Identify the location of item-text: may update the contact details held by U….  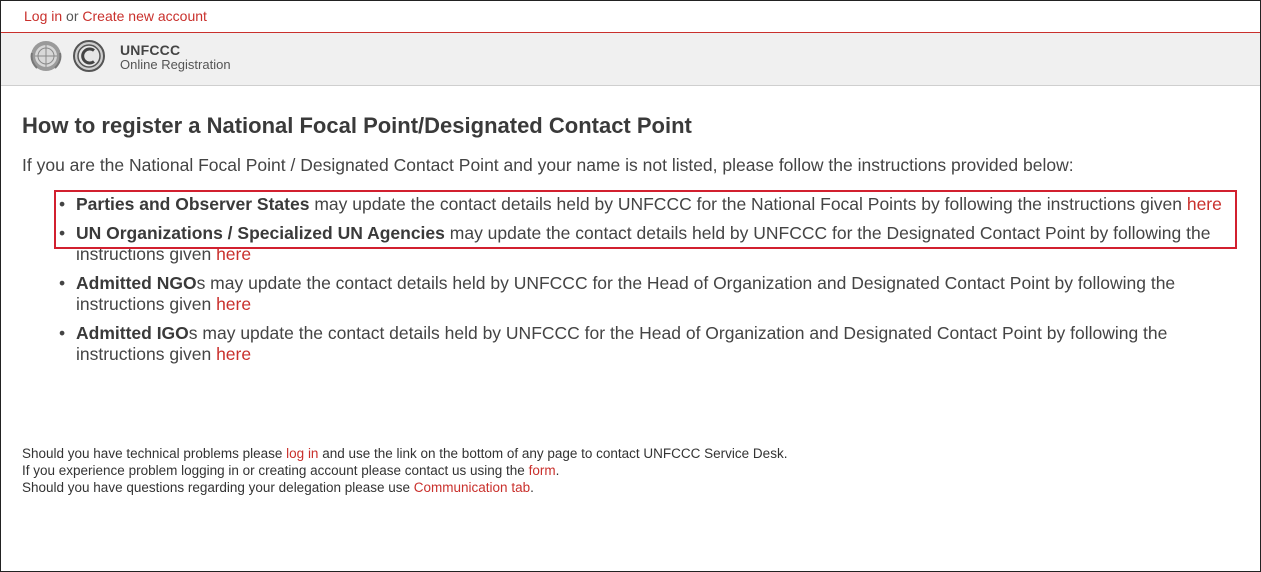
(748, 204).